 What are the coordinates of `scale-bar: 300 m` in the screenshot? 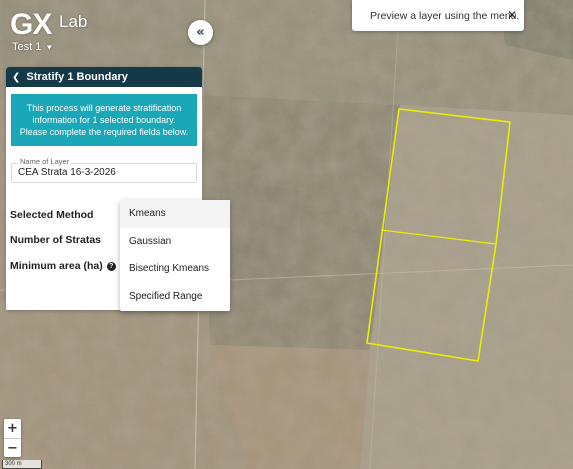 It's located at (22, 464).